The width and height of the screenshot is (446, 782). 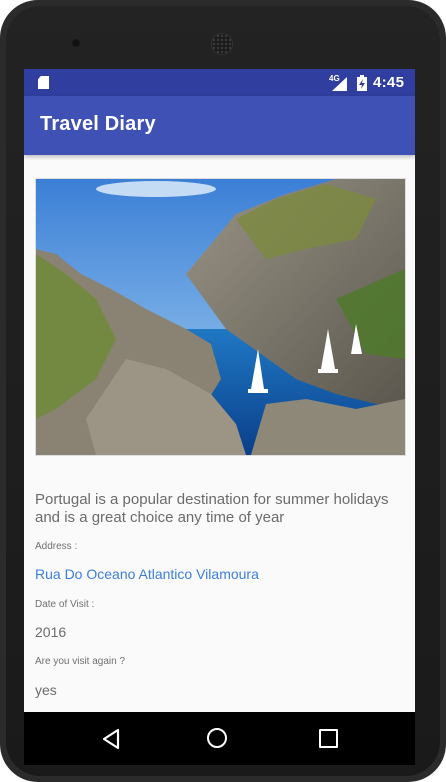 What do you see at coordinates (76, 43) in the screenshot?
I see `front-camera-icon` at bounding box center [76, 43].